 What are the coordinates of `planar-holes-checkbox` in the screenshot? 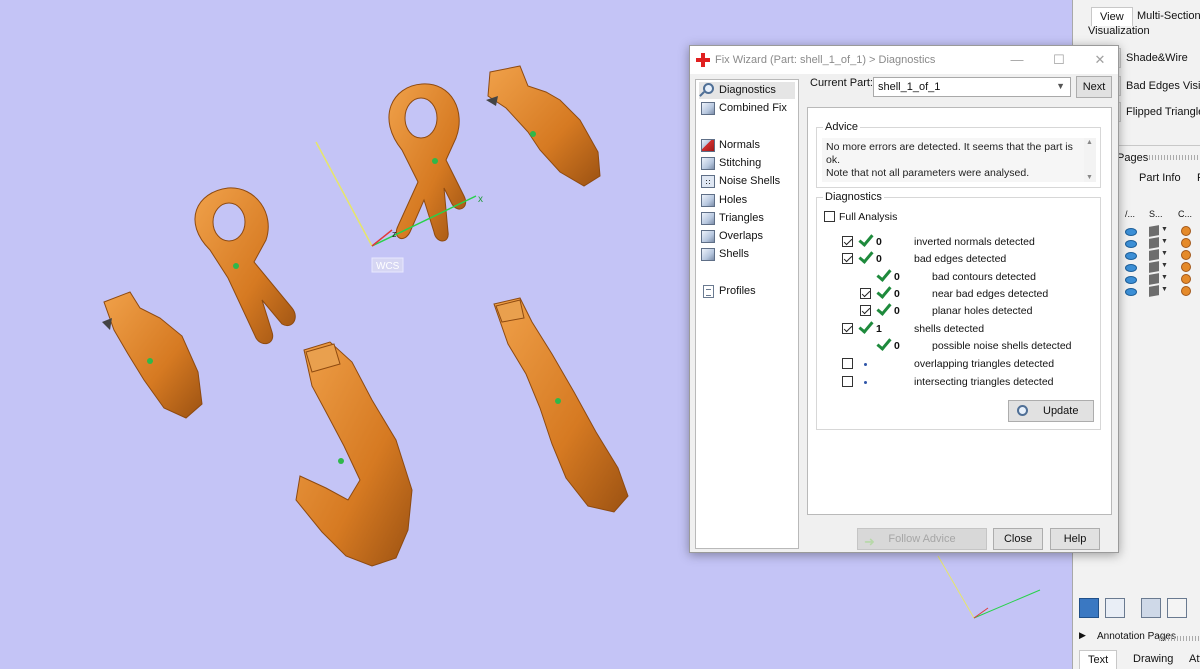 It's located at (865, 310).